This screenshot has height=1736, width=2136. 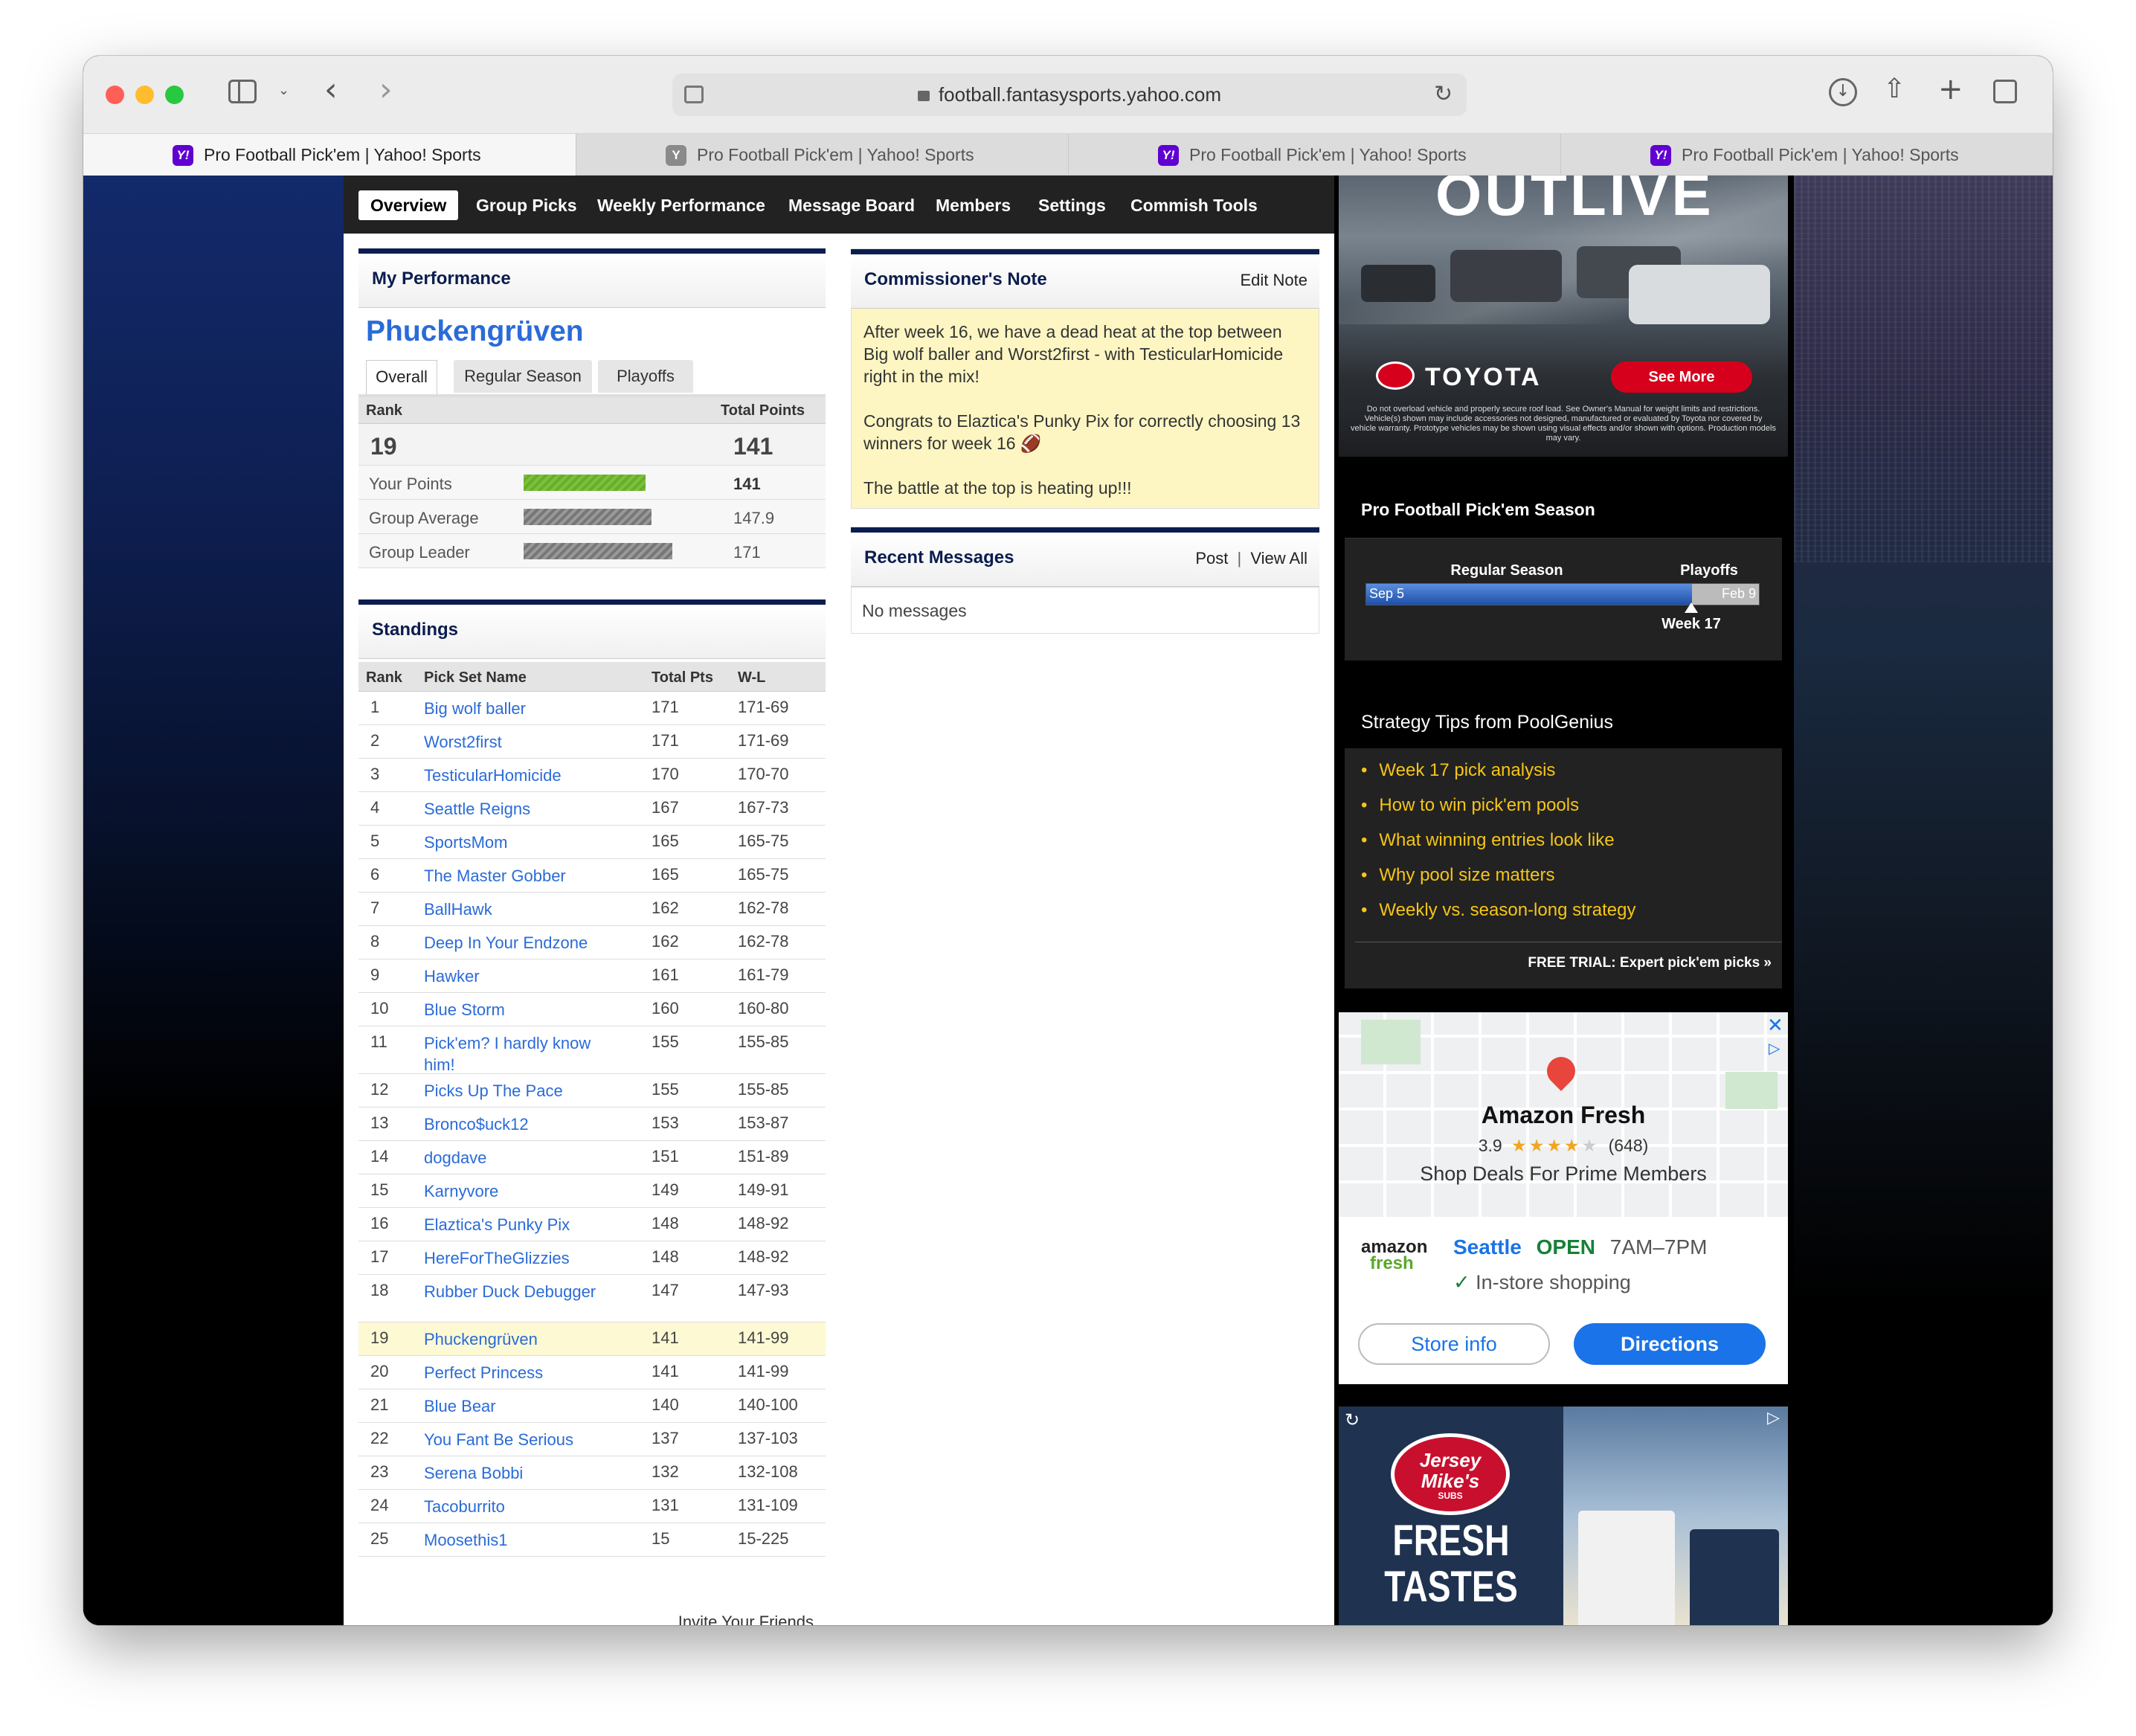 What do you see at coordinates (1454, 1344) in the screenshot?
I see `store-info-button: Store info` at bounding box center [1454, 1344].